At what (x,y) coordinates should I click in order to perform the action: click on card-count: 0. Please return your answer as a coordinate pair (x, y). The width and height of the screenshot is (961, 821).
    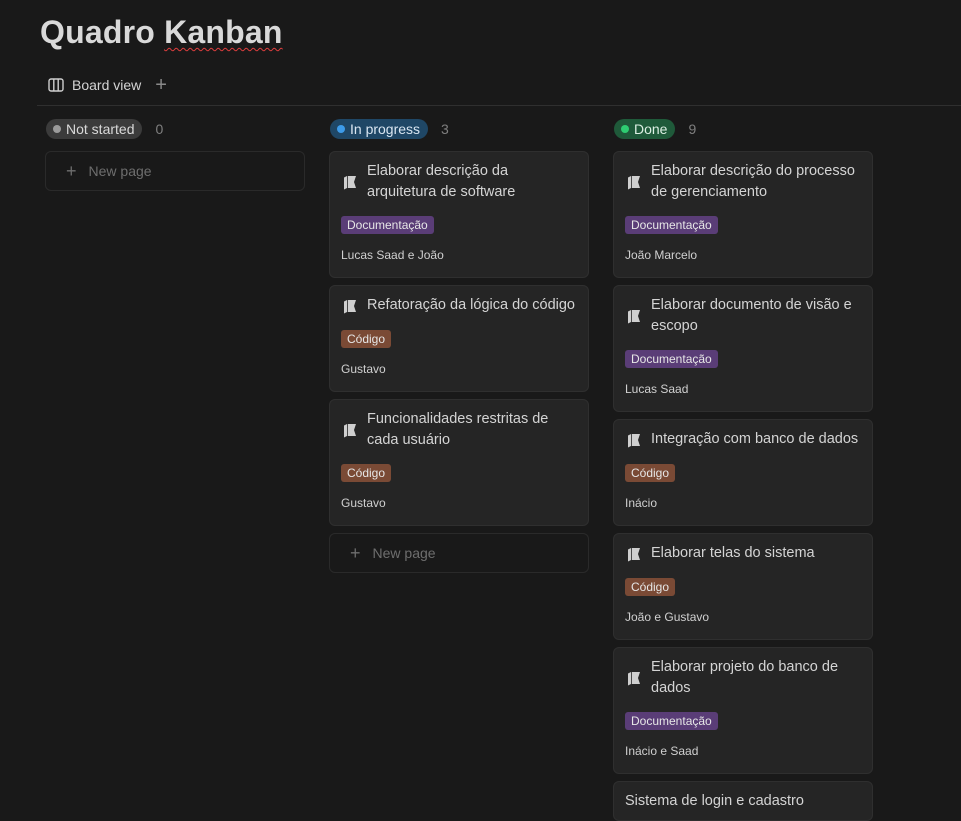
    Looking at the image, I should click on (159, 129).